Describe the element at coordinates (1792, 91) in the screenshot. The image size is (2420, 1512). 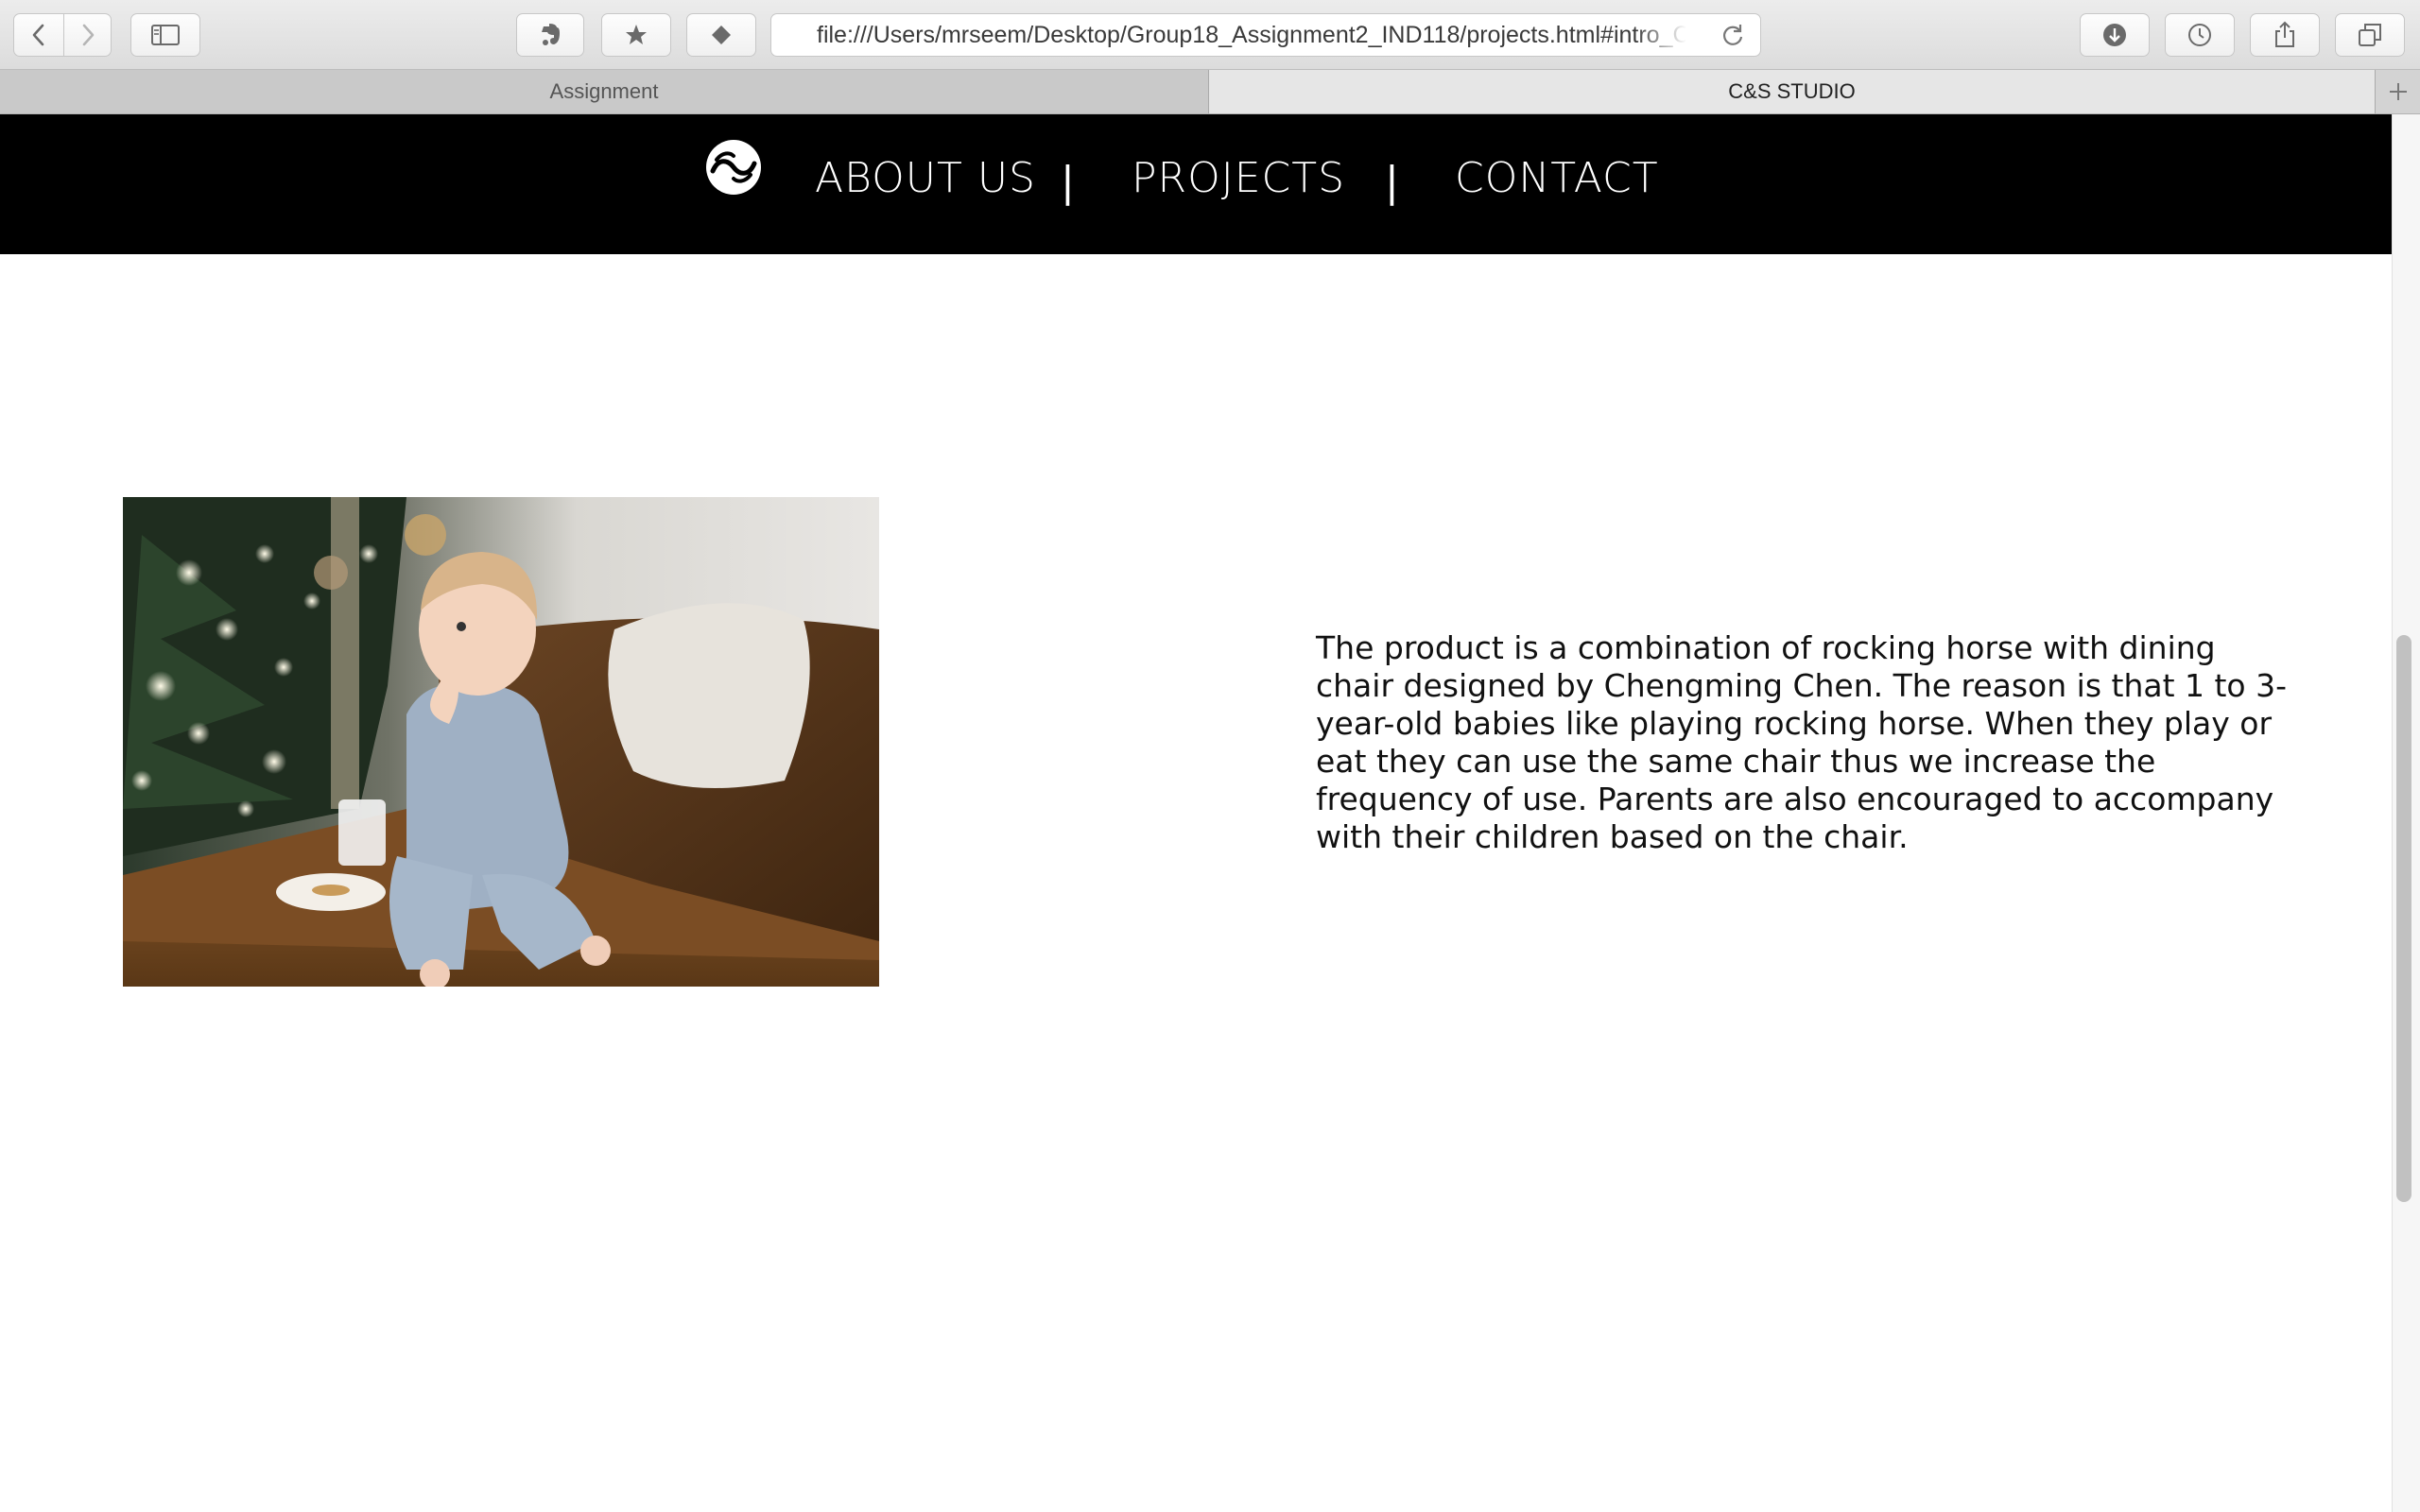
I see `tab-cs-studio: C&S STUDIO` at that location.